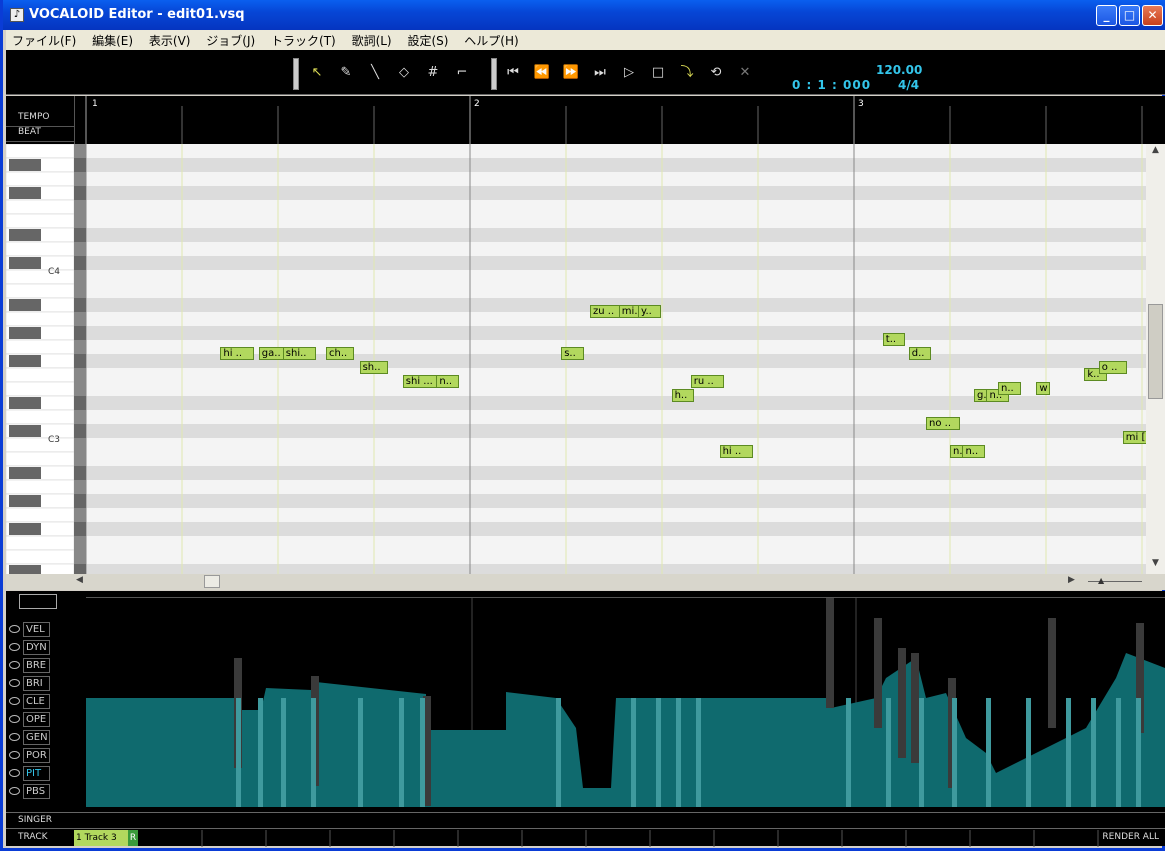 The height and width of the screenshot is (851, 1165). What do you see at coordinates (54, 272) in the screenshot?
I see `key-label-c4: C4` at bounding box center [54, 272].